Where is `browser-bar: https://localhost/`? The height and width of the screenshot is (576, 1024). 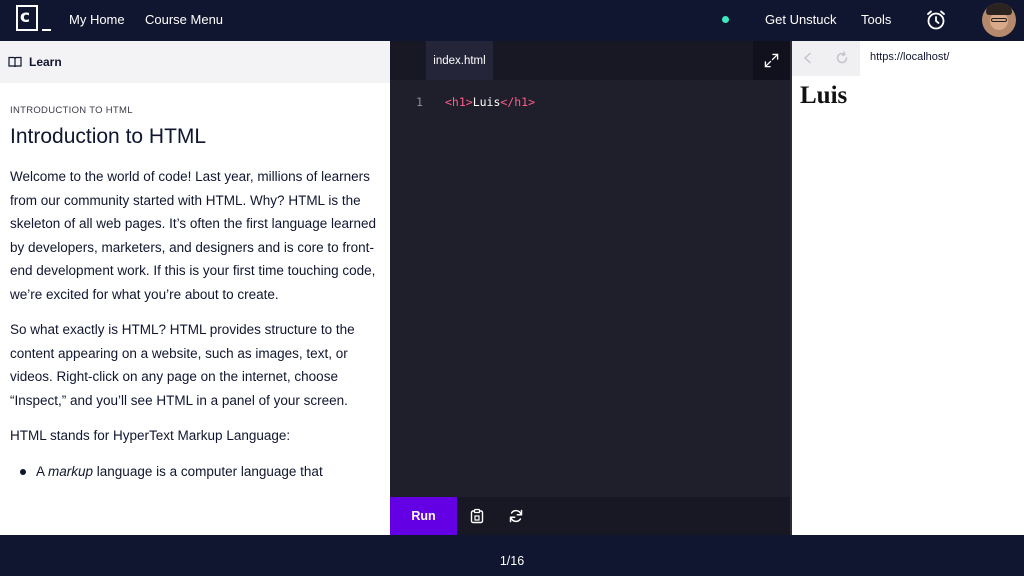
browser-bar: https://localhost/ is located at coordinates (908, 58).